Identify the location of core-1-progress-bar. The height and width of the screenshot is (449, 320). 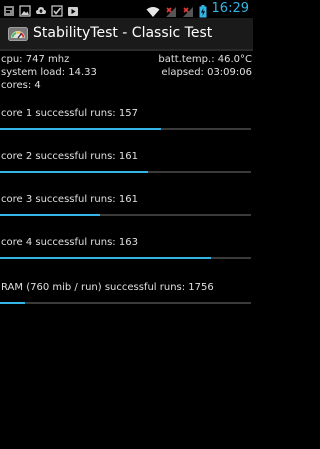
(125, 129).